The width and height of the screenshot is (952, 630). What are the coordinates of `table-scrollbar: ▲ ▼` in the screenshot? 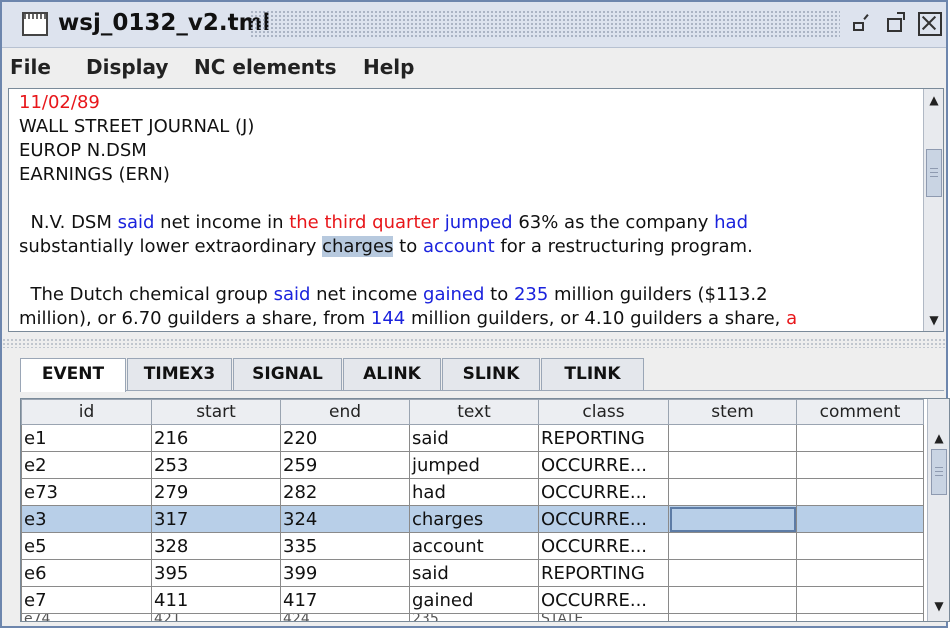 It's located at (938, 510).